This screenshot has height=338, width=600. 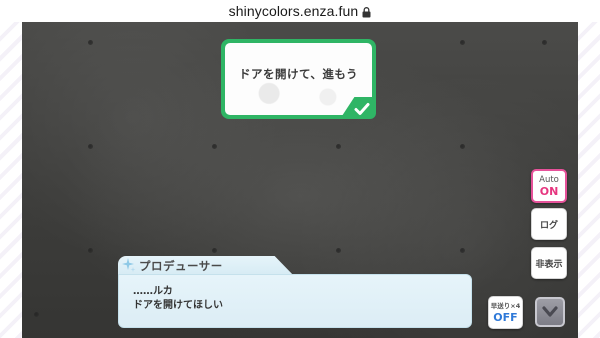 What do you see at coordinates (549, 191) in the screenshot?
I see `auto-state: ON` at bounding box center [549, 191].